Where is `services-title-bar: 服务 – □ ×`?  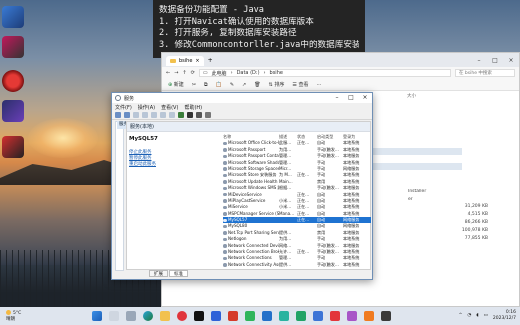
services-title-bar: 服务 – □ × is located at coordinates (242, 98).